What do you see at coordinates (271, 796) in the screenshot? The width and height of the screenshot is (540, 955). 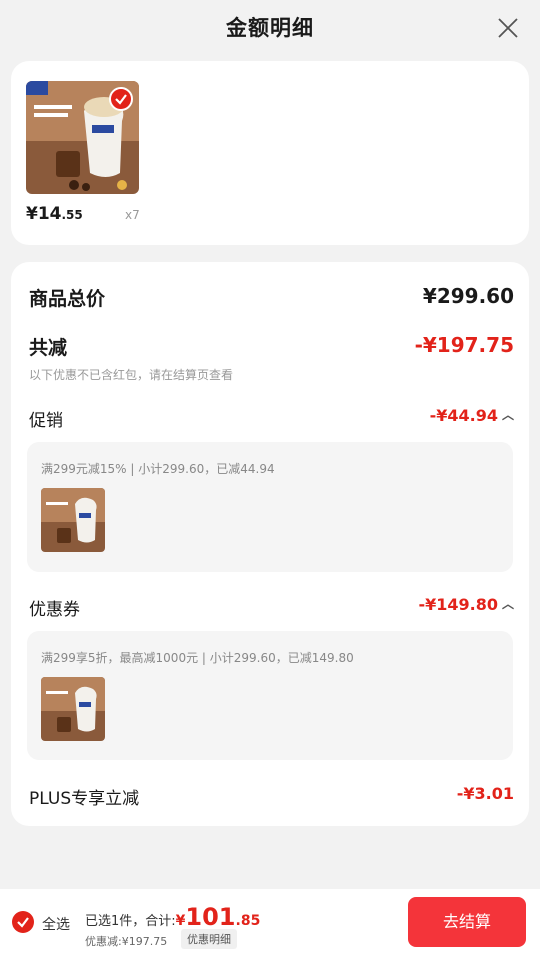 I see `plus-row: PLUS专享立减 -¥3.01` at bounding box center [271, 796].